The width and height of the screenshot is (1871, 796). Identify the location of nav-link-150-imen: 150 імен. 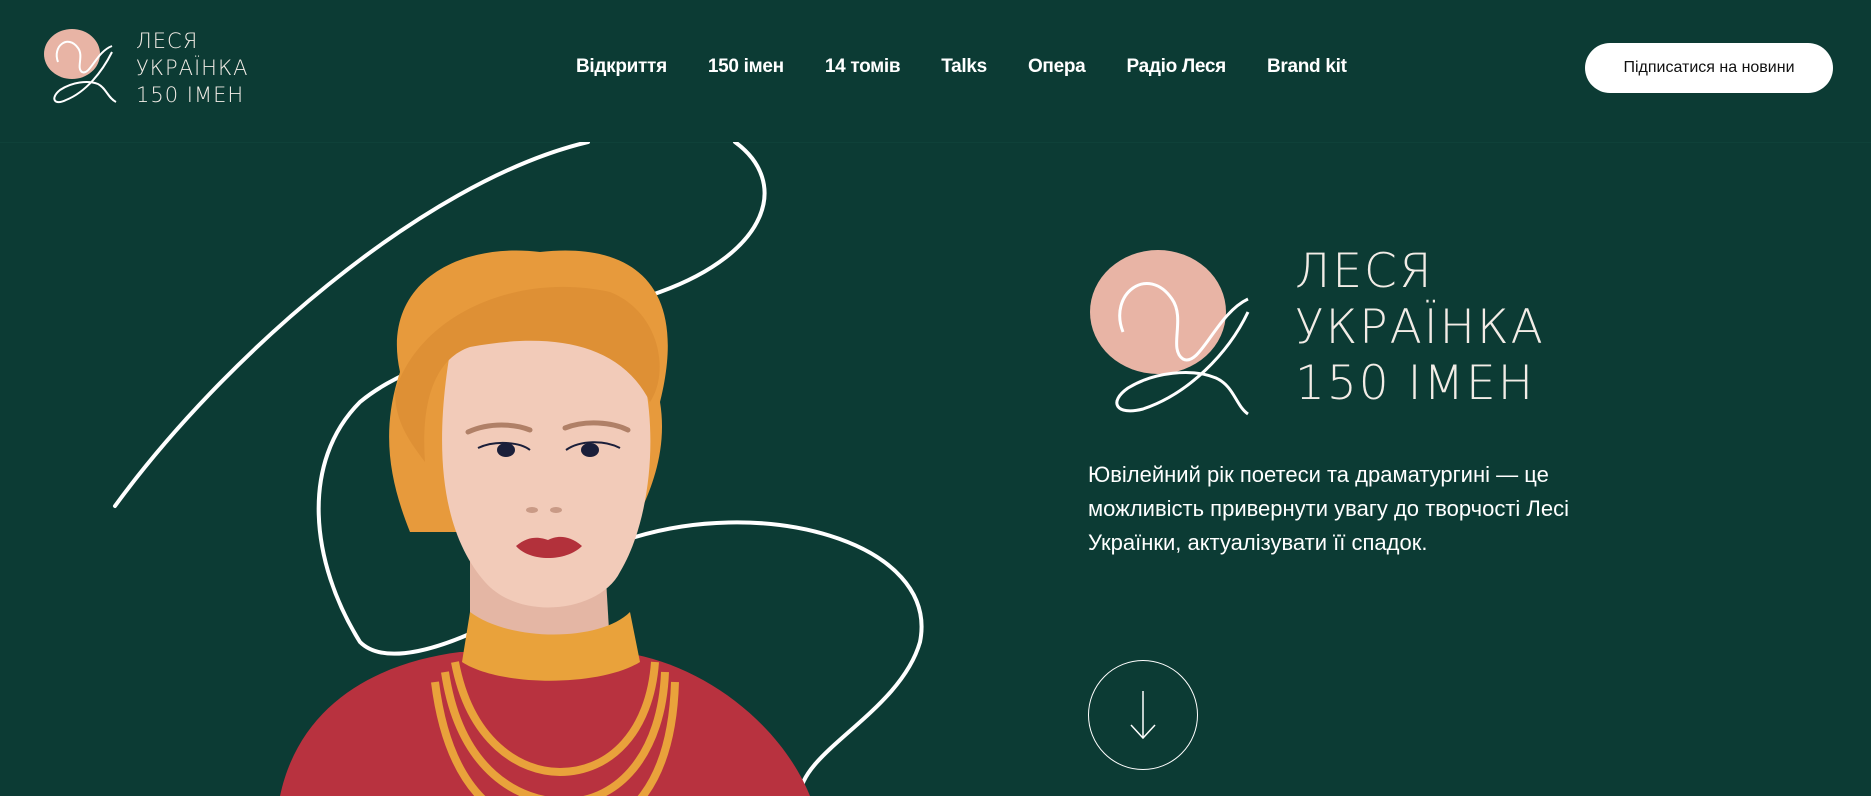
(746, 68).